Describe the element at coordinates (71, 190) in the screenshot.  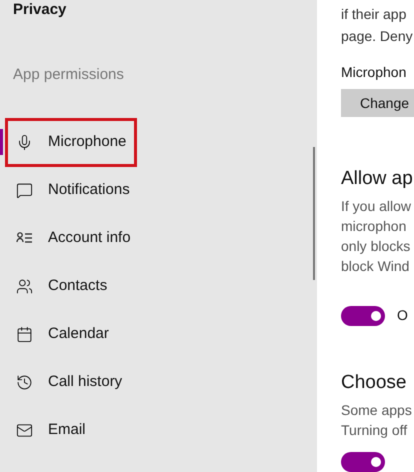
I see `nav-item: Notifications` at that location.